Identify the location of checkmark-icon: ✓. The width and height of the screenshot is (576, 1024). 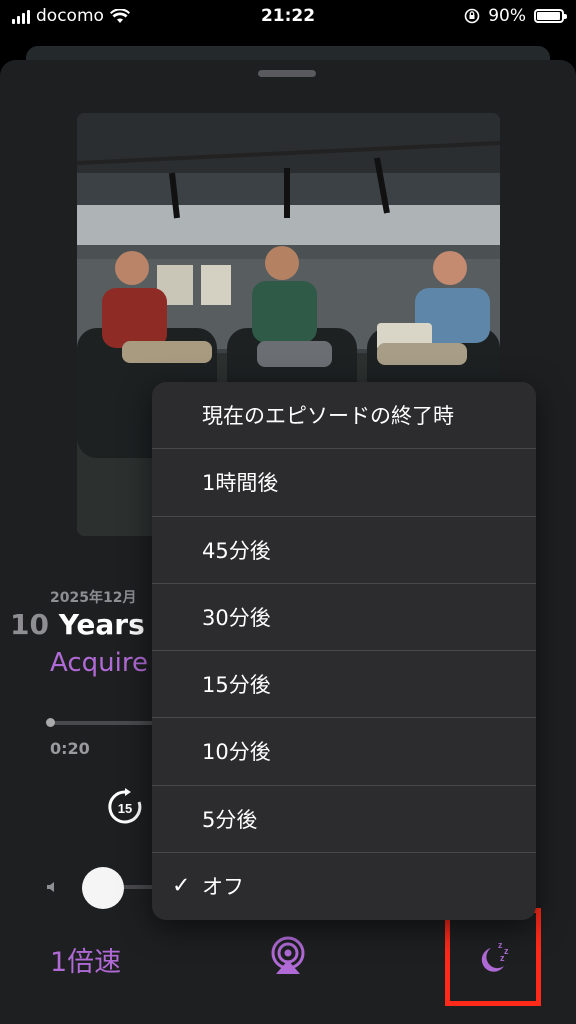
(181, 886).